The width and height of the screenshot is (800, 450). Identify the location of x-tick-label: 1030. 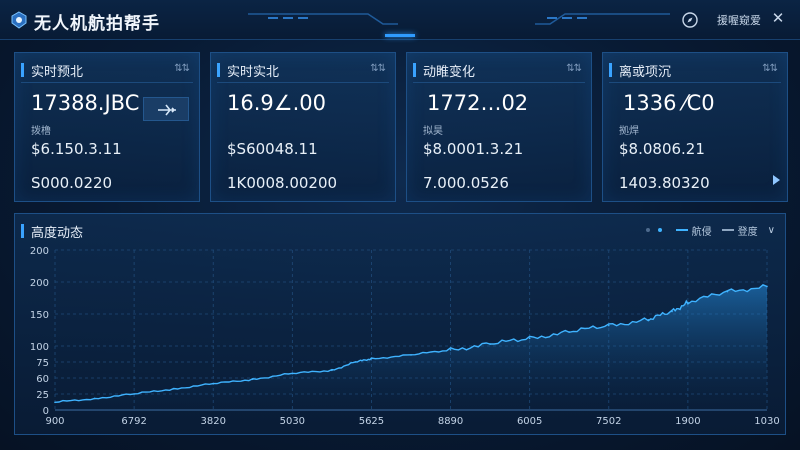
(766, 421).